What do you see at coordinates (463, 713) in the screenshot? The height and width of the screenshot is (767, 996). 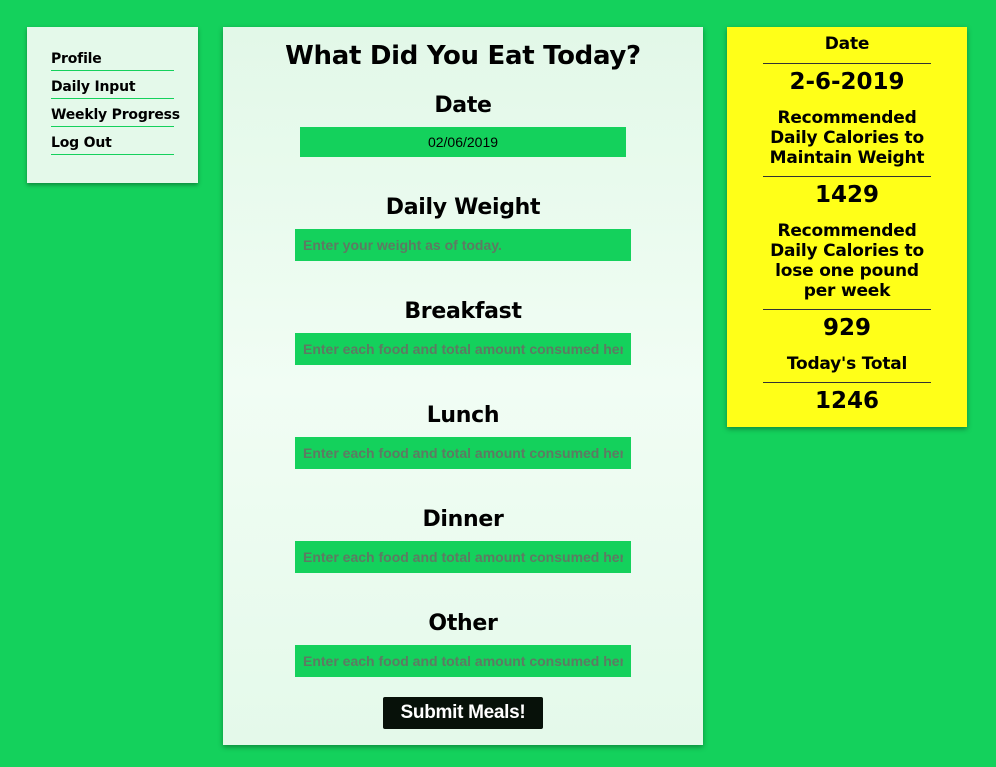 I see `submit-meals-button: Submit Meals!` at bounding box center [463, 713].